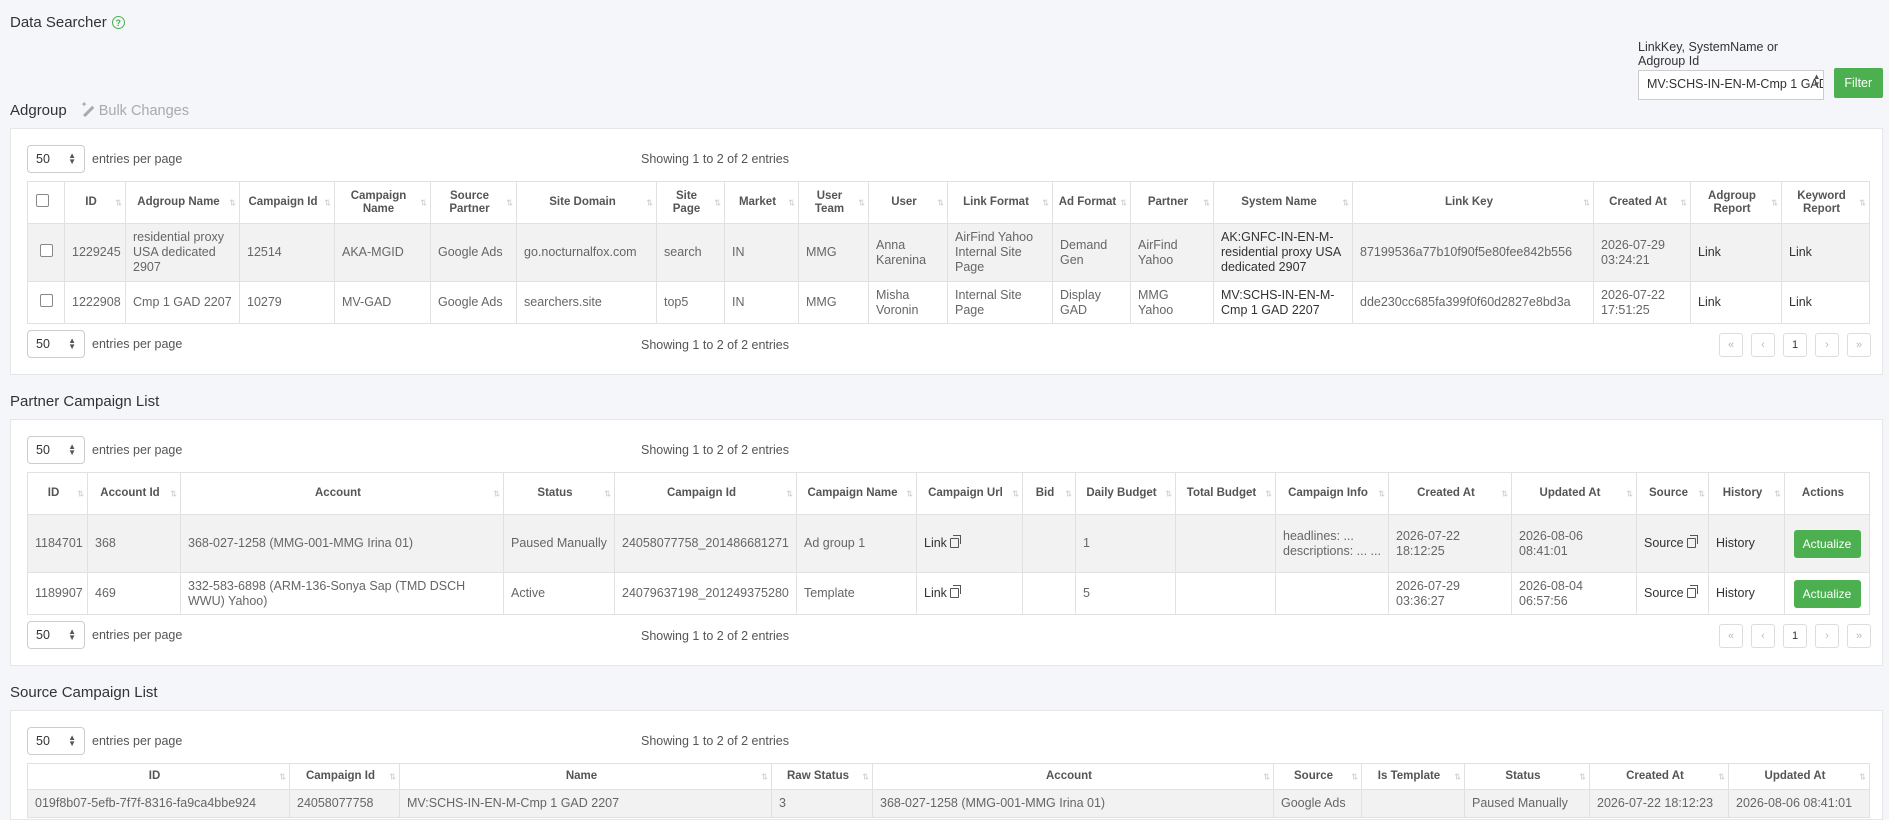 Image resolution: width=1889 pixels, height=820 pixels. Describe the element at coordinates (118, 22) in the screenshot. I see `help-icon: ?` at that location.